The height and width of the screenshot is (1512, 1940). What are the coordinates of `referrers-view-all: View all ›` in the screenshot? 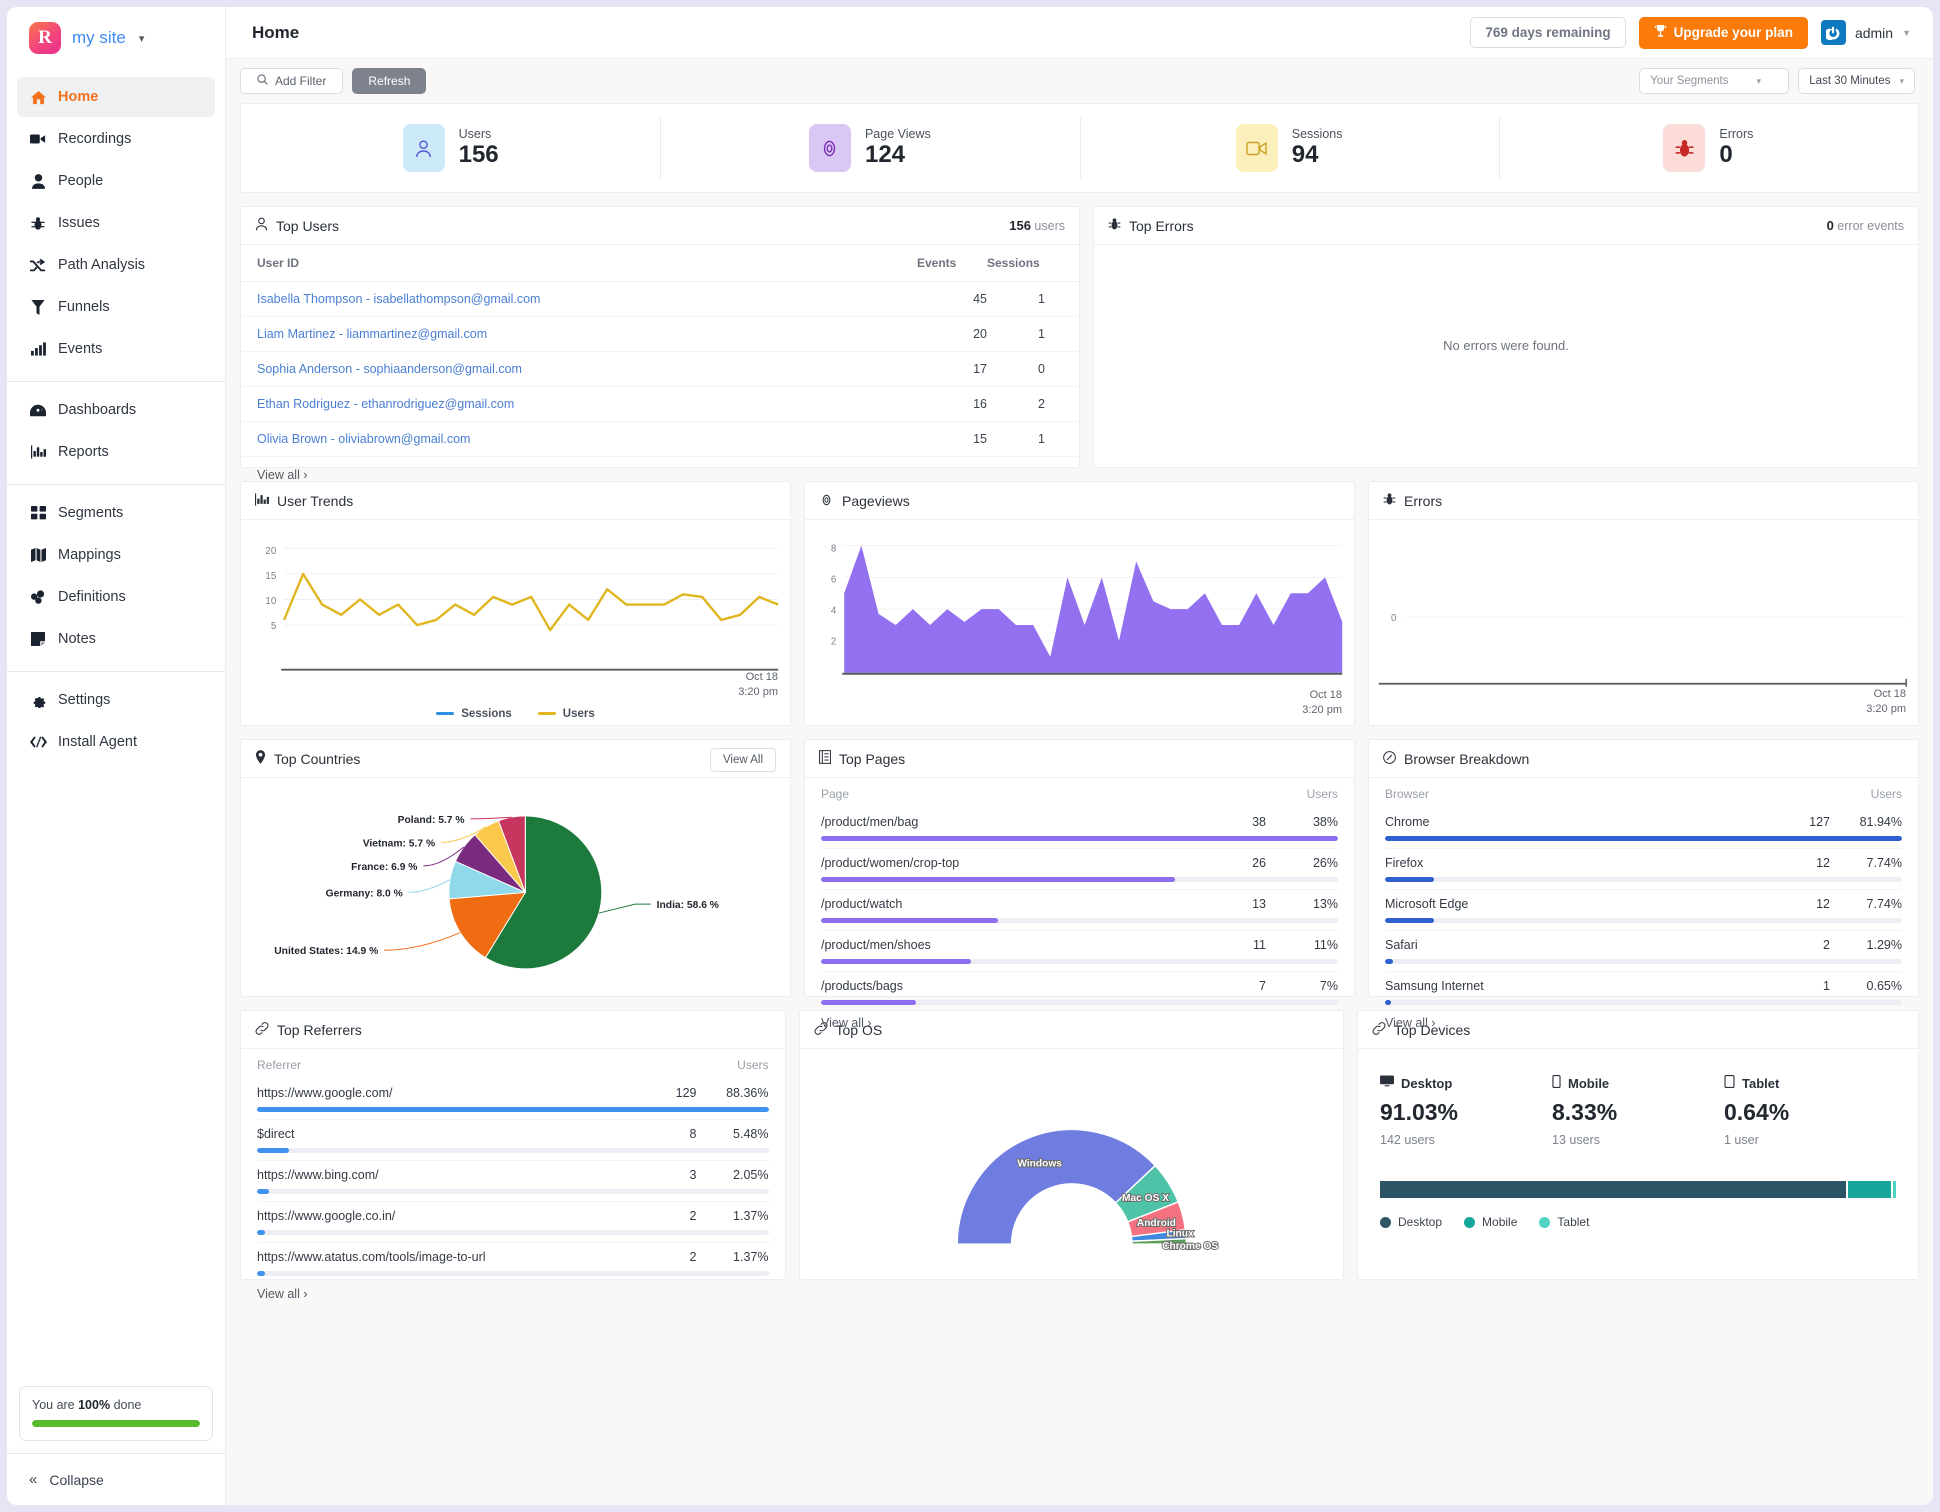 It's located at (282, 1288).